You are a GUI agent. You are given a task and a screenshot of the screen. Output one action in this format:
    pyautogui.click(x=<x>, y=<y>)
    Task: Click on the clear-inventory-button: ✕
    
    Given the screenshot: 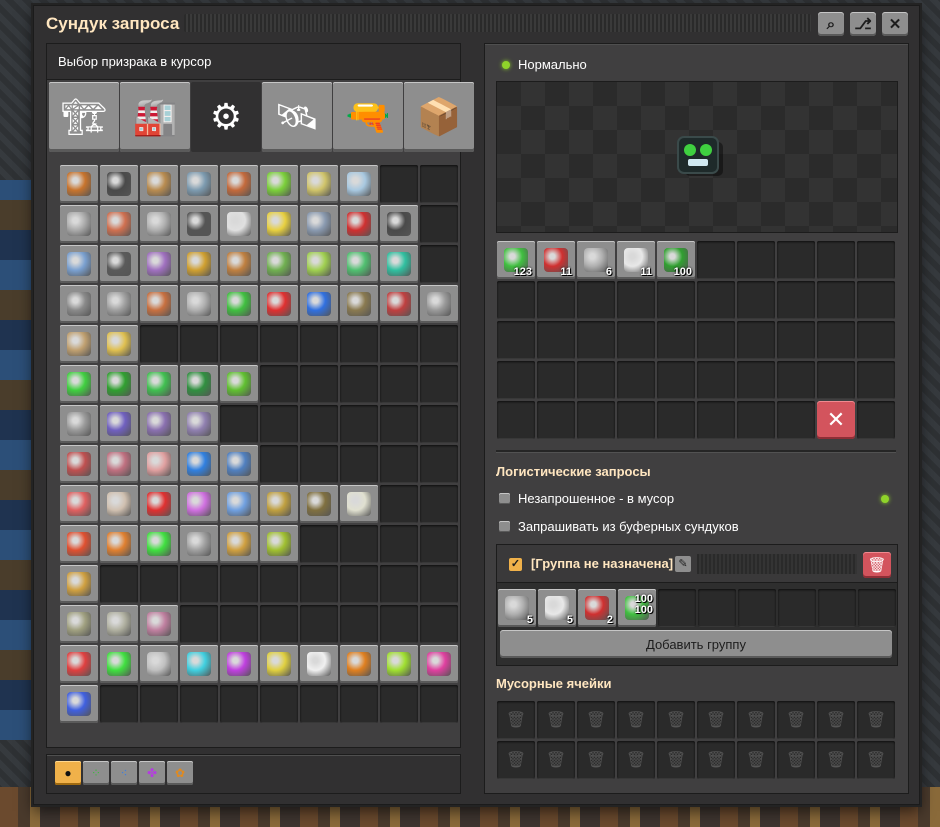 What is the action you would take?
    pyautogui.click(x=836, y=420)
    